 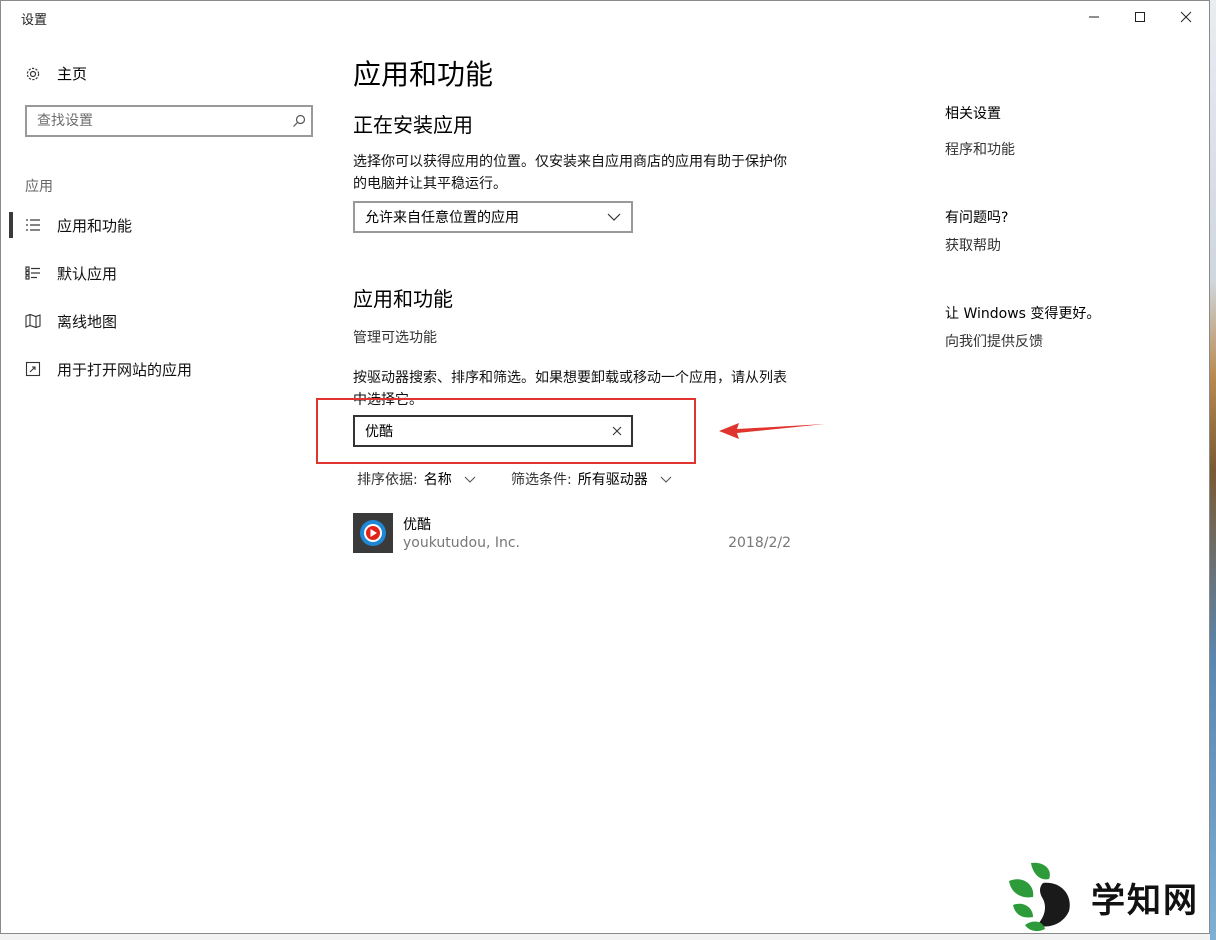 I want to click on leaf-logo-icon, so click(x=1039, y=897).